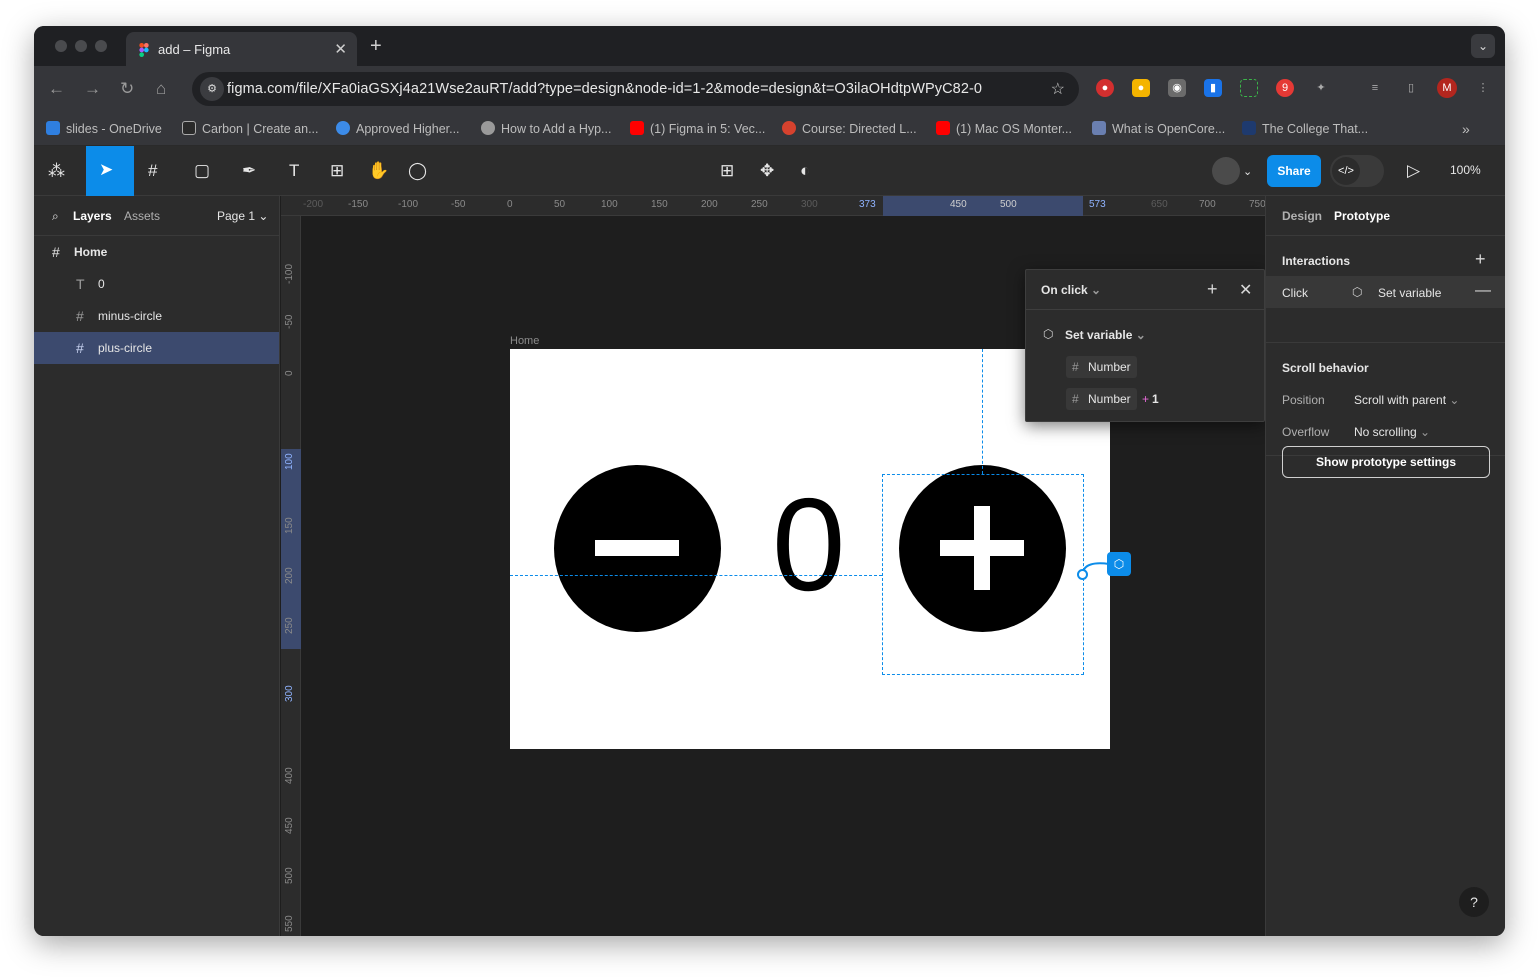  Describe the element at coordinates (294, 171) in the screenshot. I see `text-tool-icon: T` at that location.